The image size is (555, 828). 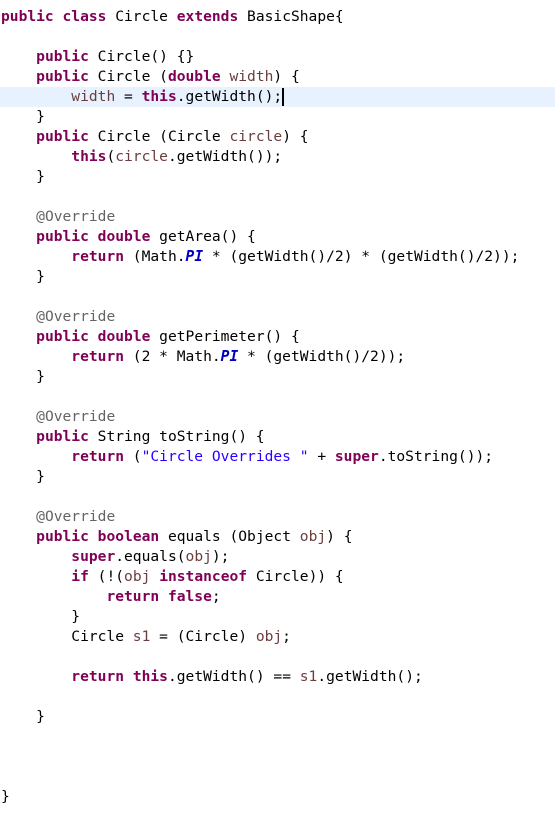 I want to click on keyword-token: this, so click(x=150, y=676).